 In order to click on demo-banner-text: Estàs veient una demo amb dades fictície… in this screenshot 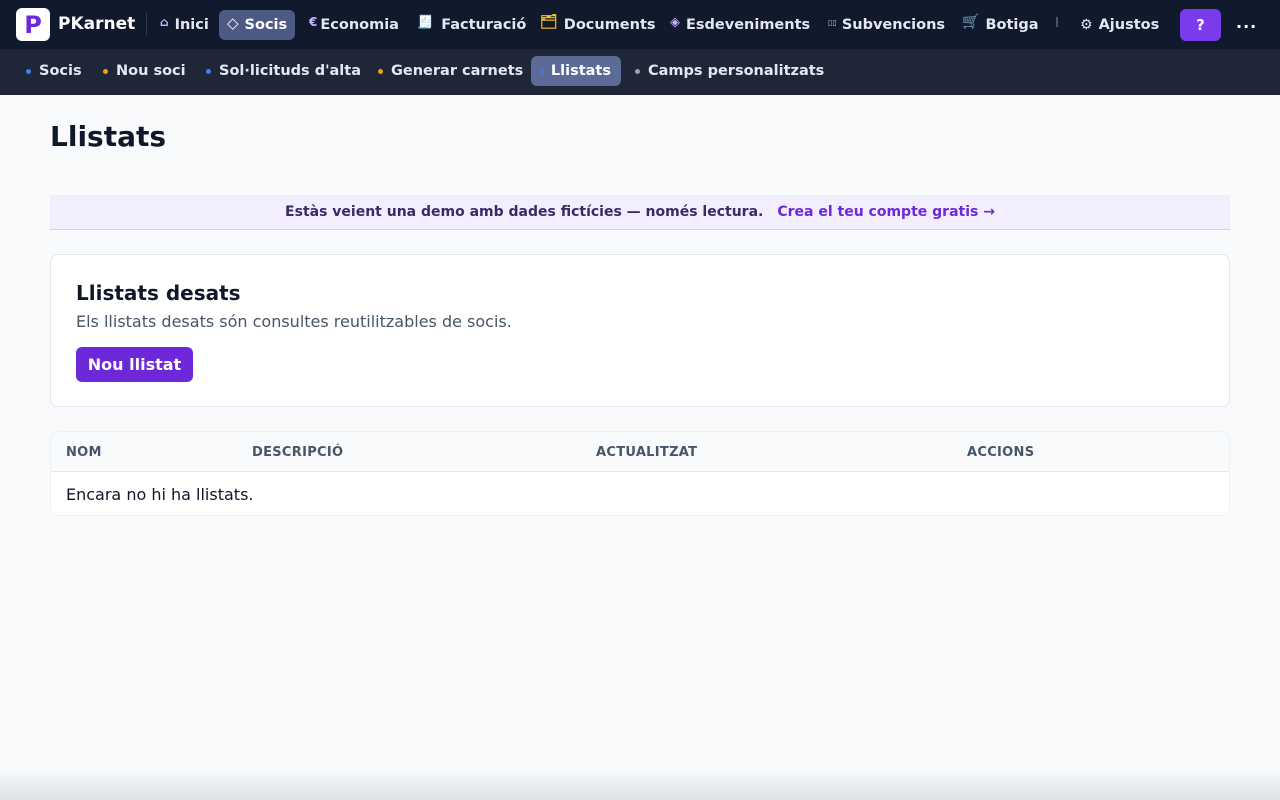, I will do `click(524, 212)`.